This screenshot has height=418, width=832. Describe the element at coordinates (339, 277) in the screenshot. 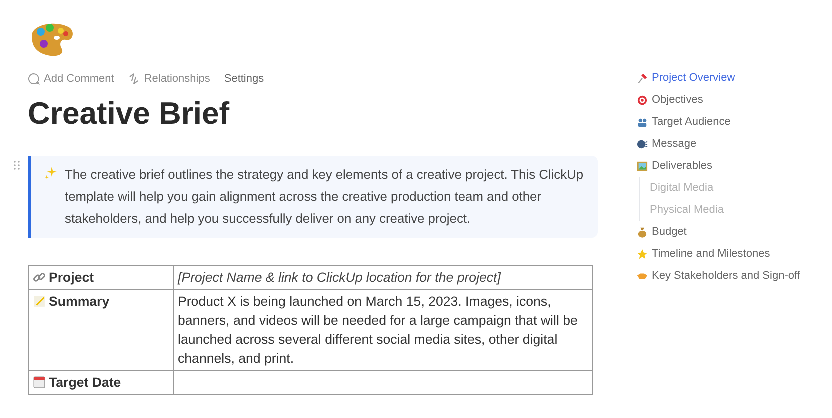

I see `row-value: [Project Name & link to ClickUp location for the project]` at that location.